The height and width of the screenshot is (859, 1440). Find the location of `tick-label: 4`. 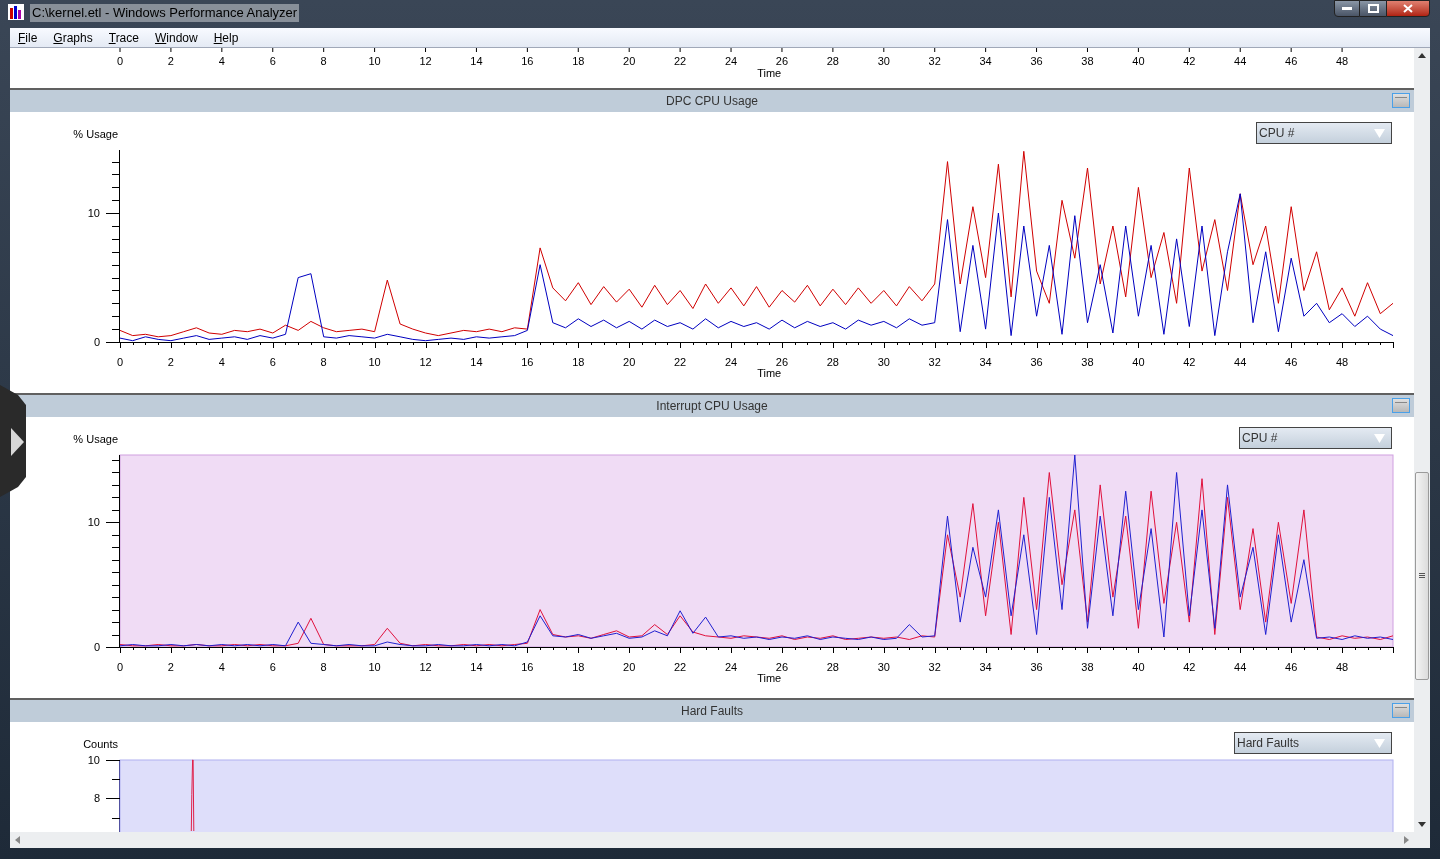

tick-label: 4 is located at coordinates (221, 61).